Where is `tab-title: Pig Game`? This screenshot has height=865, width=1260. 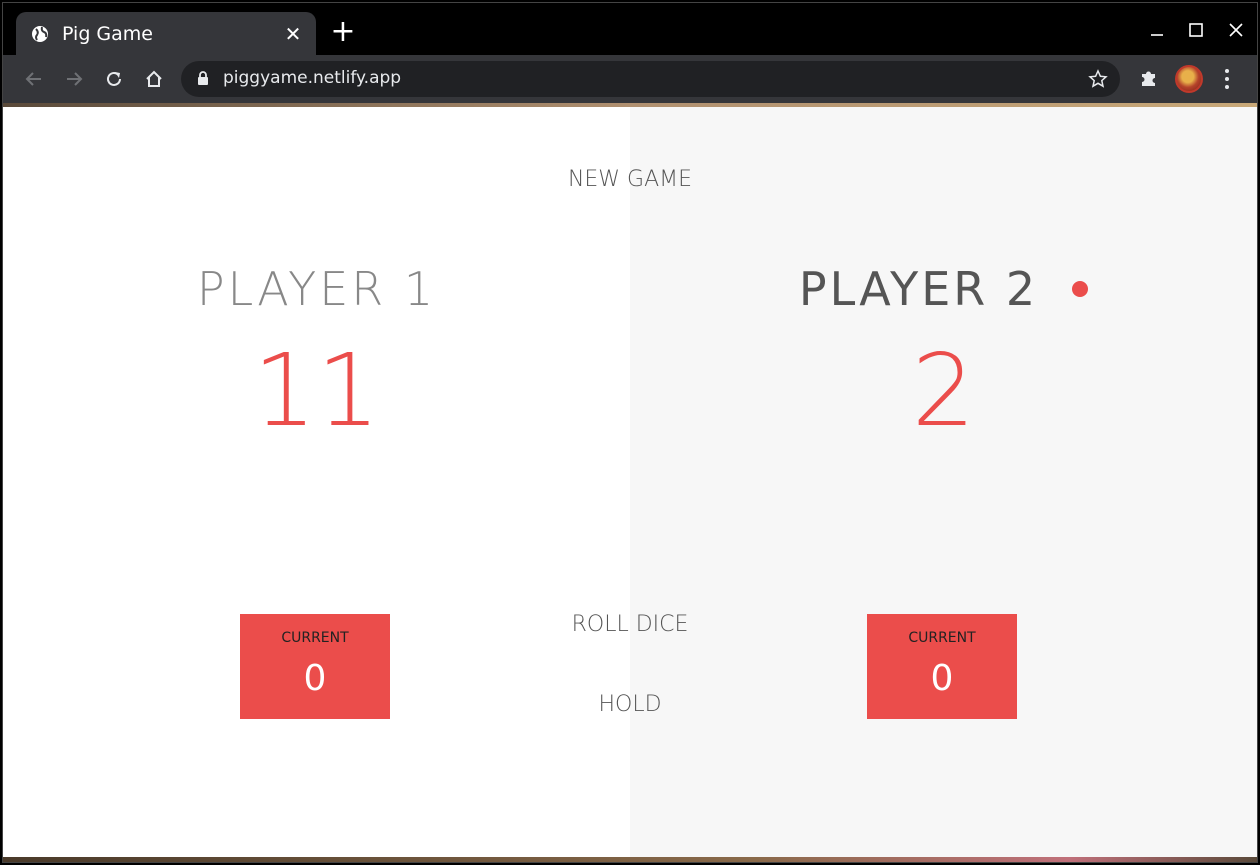 tab-title: Pig Game is located at coordinates (107, 33).